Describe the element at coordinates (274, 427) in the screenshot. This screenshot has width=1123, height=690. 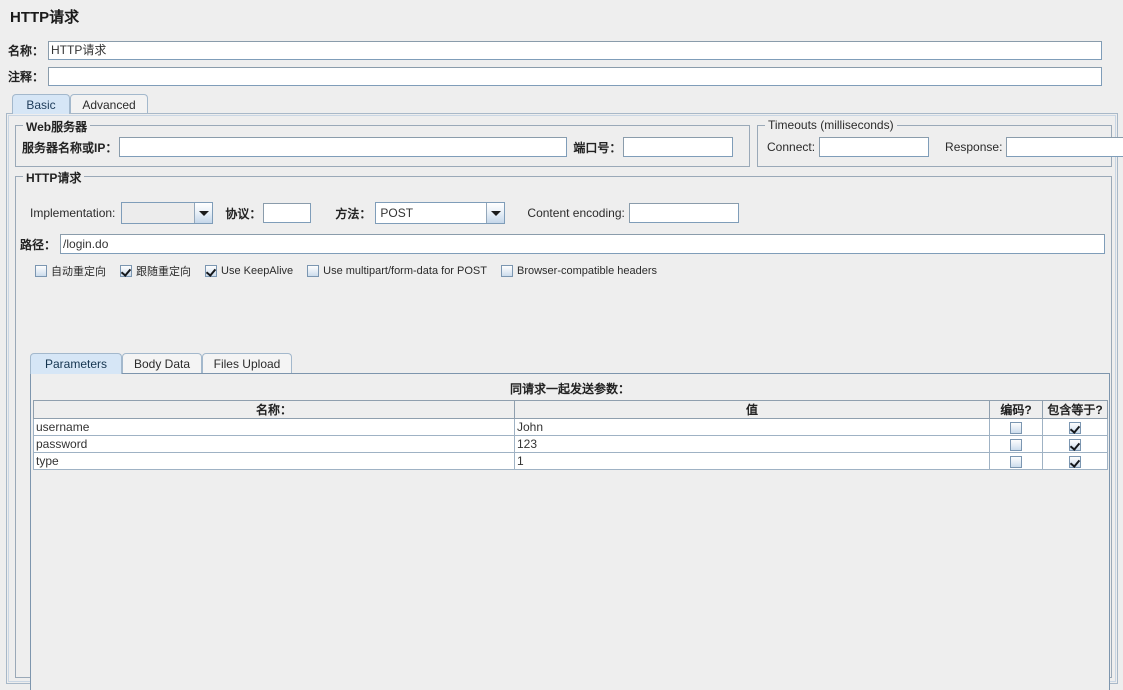
I see `cell-param-name: username` at that location.